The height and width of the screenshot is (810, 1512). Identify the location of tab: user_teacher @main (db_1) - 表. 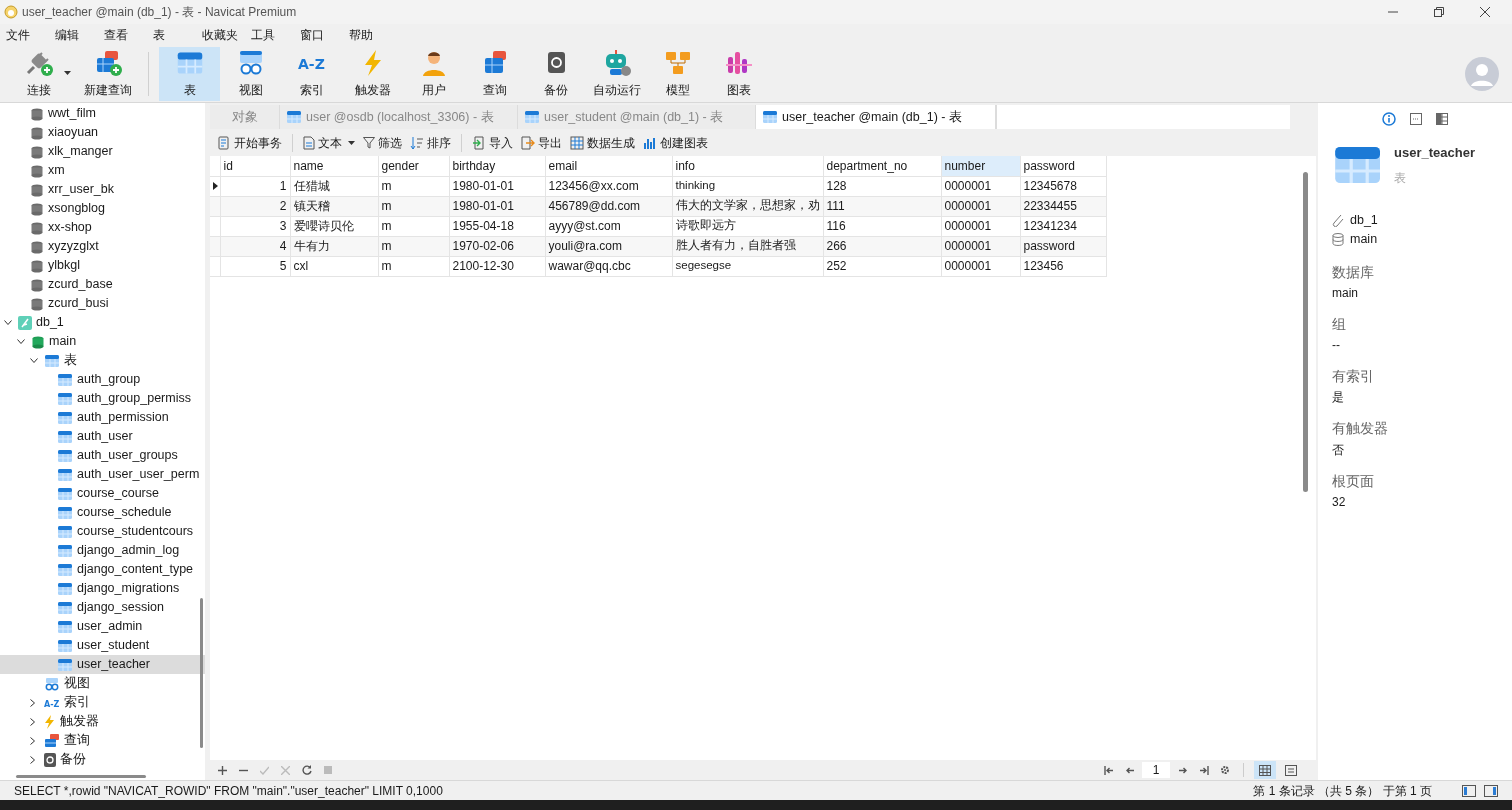
(876, 117).